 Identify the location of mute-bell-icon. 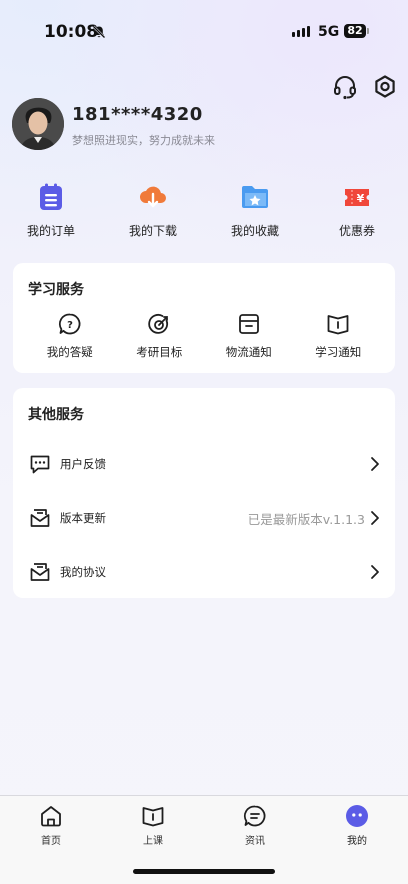
(99, 32).